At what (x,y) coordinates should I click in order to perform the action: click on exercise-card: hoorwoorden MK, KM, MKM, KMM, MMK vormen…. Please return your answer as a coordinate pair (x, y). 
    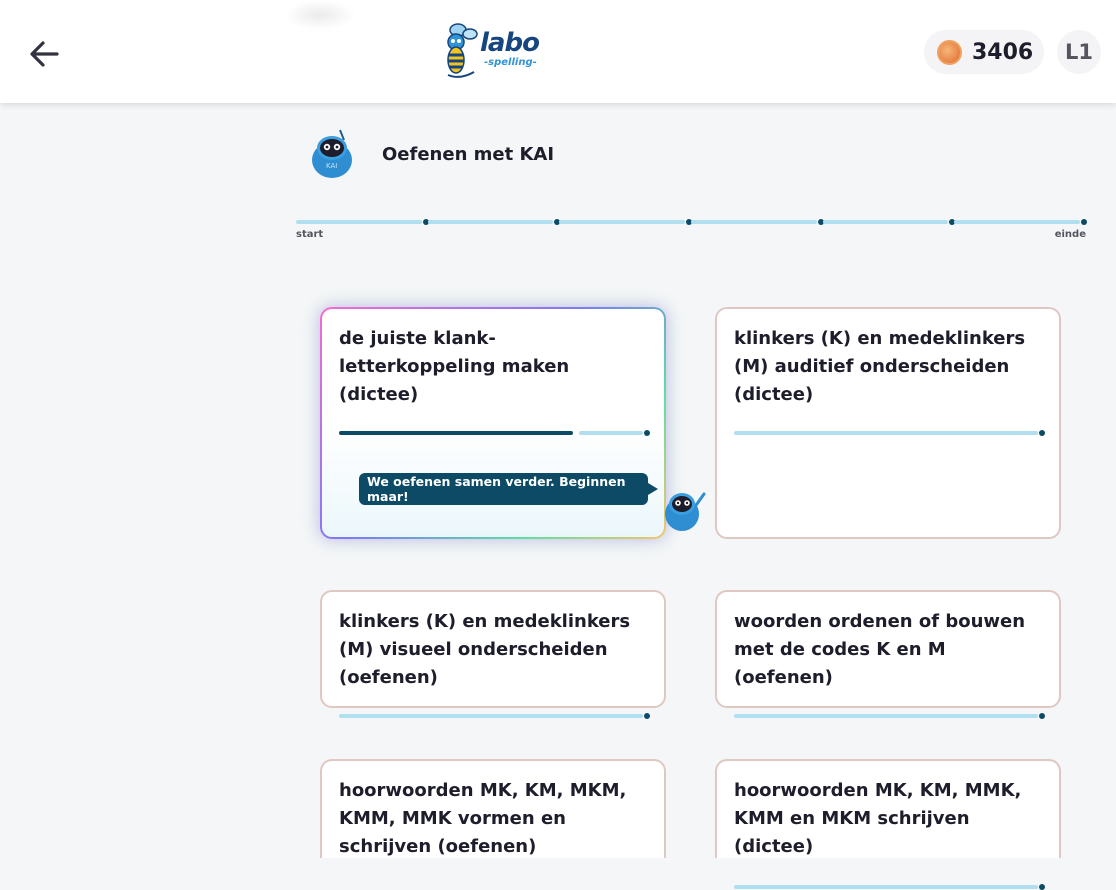
    Looking at the image, I should click on (493, 808).